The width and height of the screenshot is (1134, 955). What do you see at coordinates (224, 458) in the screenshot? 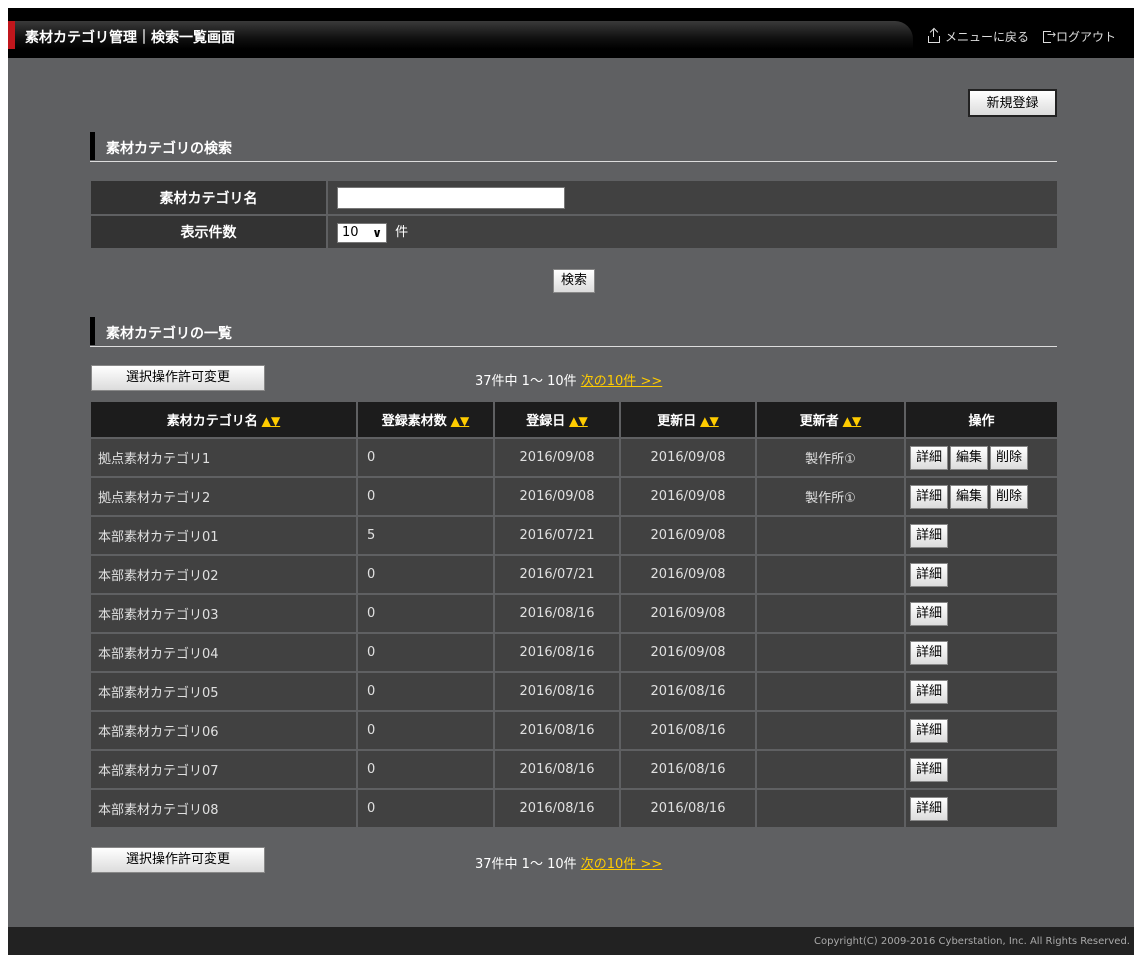
I see `category-name-cell: 拠点素材カテゴリ1` at bounding box center [224, 458].